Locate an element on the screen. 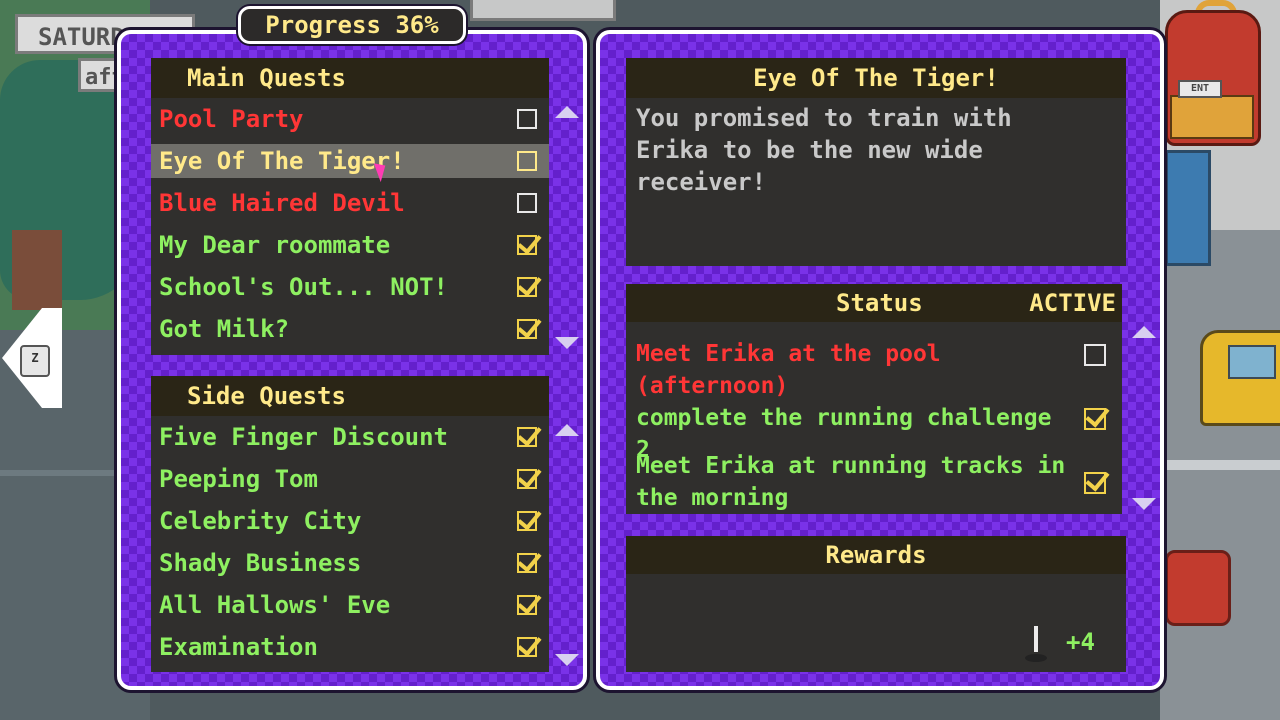  objectives-scroll-down-icon is located at coordinates (1144, 504).